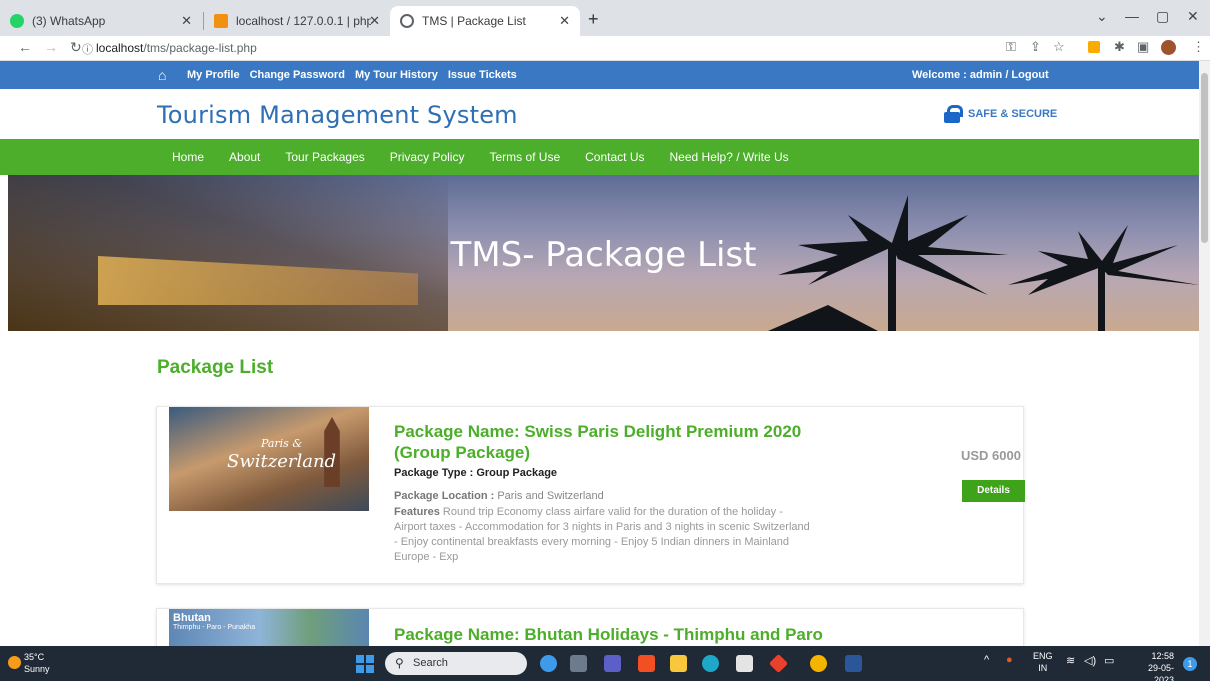  What do you see at coordinates (1119, 47) in the screenshot?
I see `puzzle-icon: ✱` at bounding box center [1119, 47].